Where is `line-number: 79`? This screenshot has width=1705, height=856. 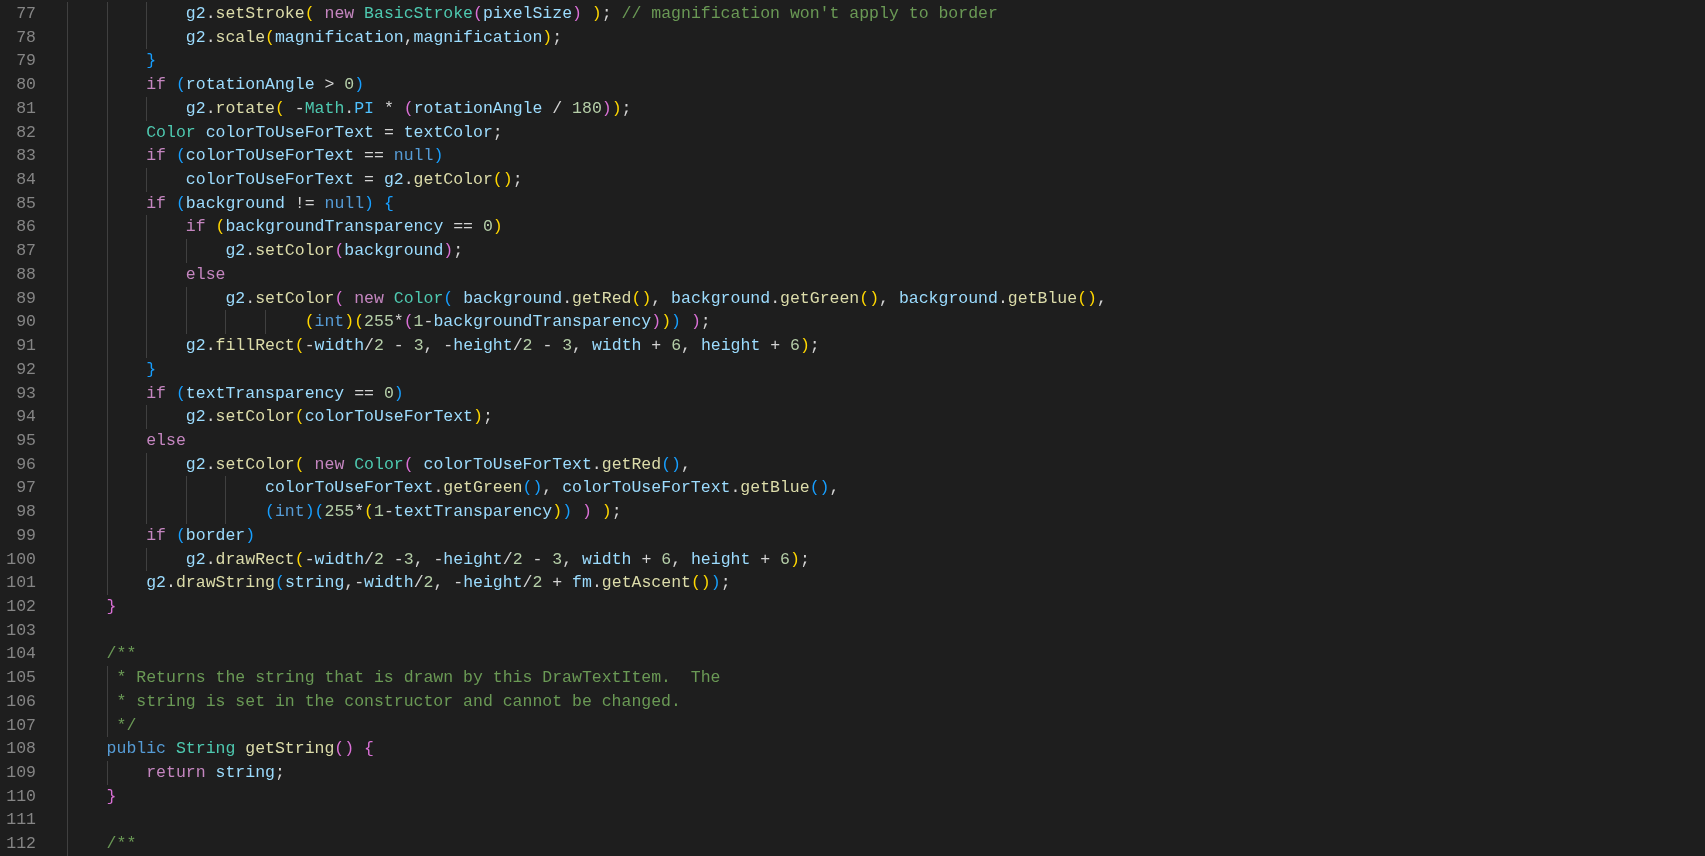
line-number: 79 is located at coordinates (25, 61).